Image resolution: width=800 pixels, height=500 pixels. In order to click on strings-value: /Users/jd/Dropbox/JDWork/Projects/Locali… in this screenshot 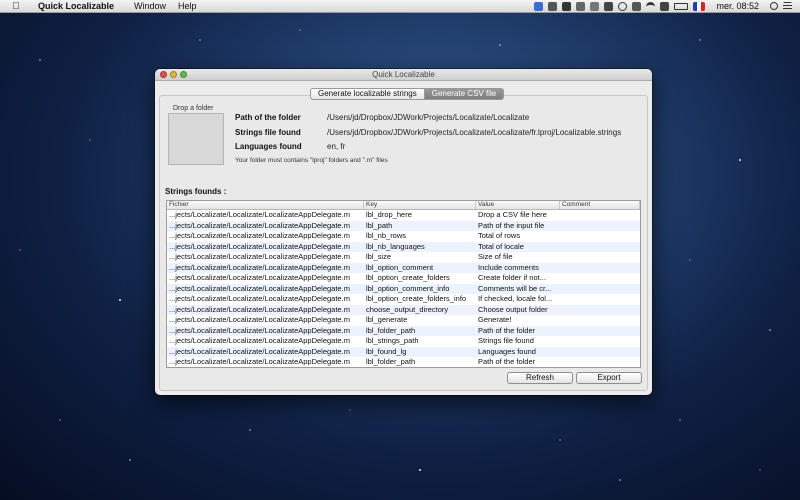, I will do `click(474, 132)`.